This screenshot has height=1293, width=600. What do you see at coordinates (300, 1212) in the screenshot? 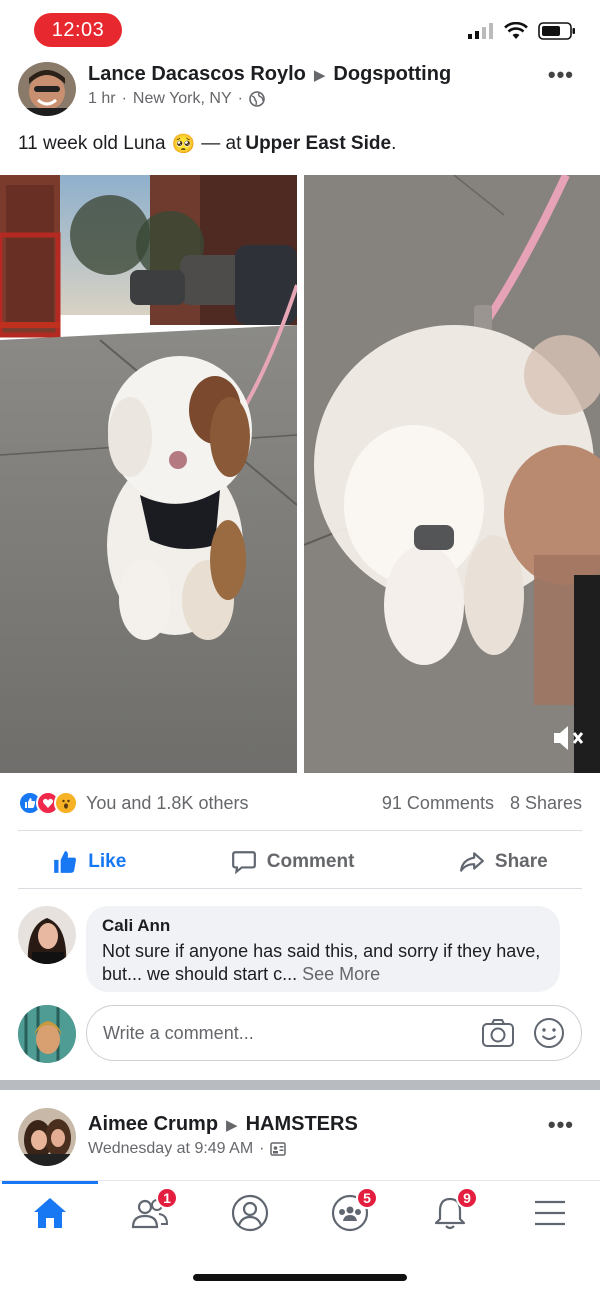
I see `bottom-navigation: 1 5 9` at bounding box center [300, 1212].